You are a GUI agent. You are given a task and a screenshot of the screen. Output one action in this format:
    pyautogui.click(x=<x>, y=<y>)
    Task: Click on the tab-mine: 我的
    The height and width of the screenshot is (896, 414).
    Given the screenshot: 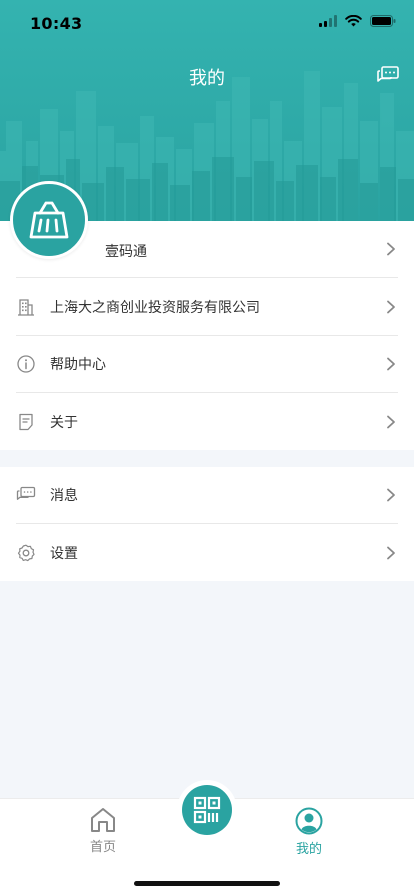 What is the action you would take?
    pyautogui.click(x=309, y=832)
    